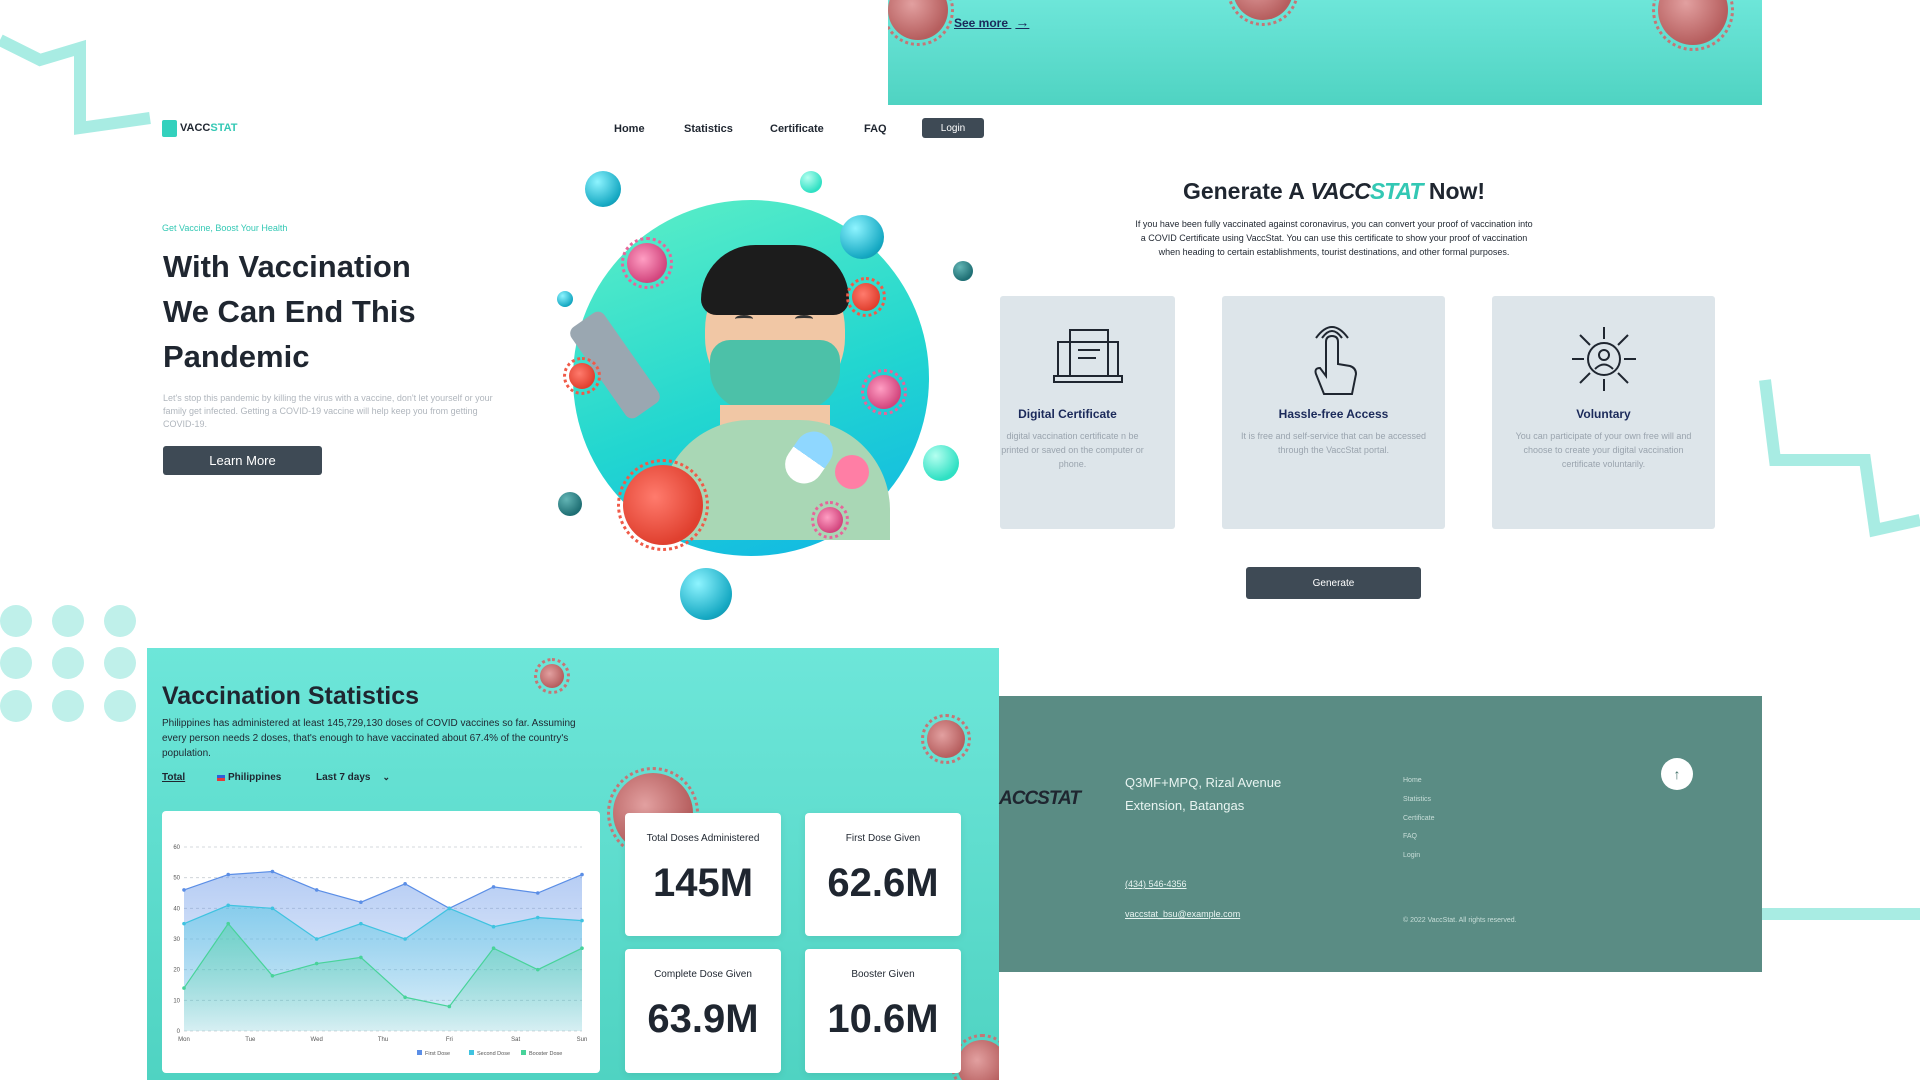 The width and height of the screenshot is (1920, 1080). Describe the element at coordinates (1340, 191) in the screenshot. I see `generate-title-brand: VACC` at that location.